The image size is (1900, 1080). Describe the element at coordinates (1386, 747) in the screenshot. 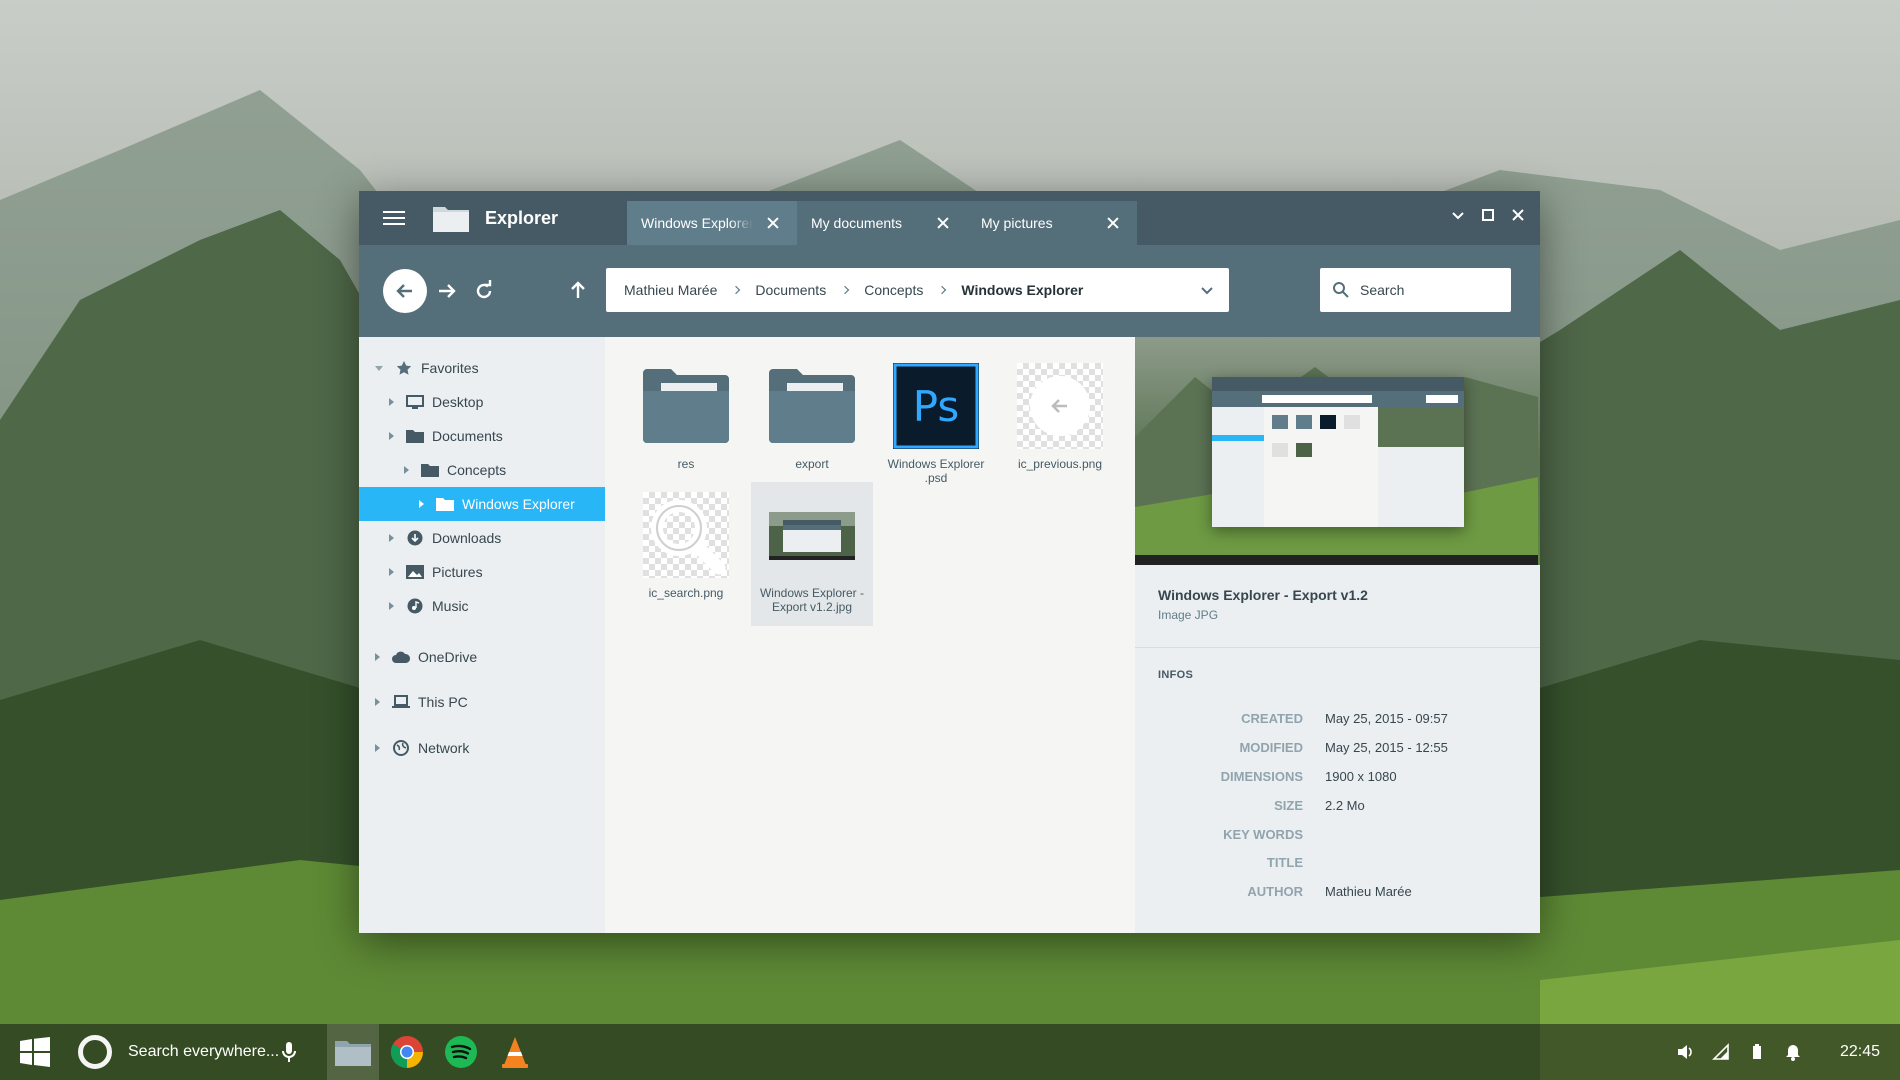

I see `info-value: May 25, 2015 - 12:55` at that location.